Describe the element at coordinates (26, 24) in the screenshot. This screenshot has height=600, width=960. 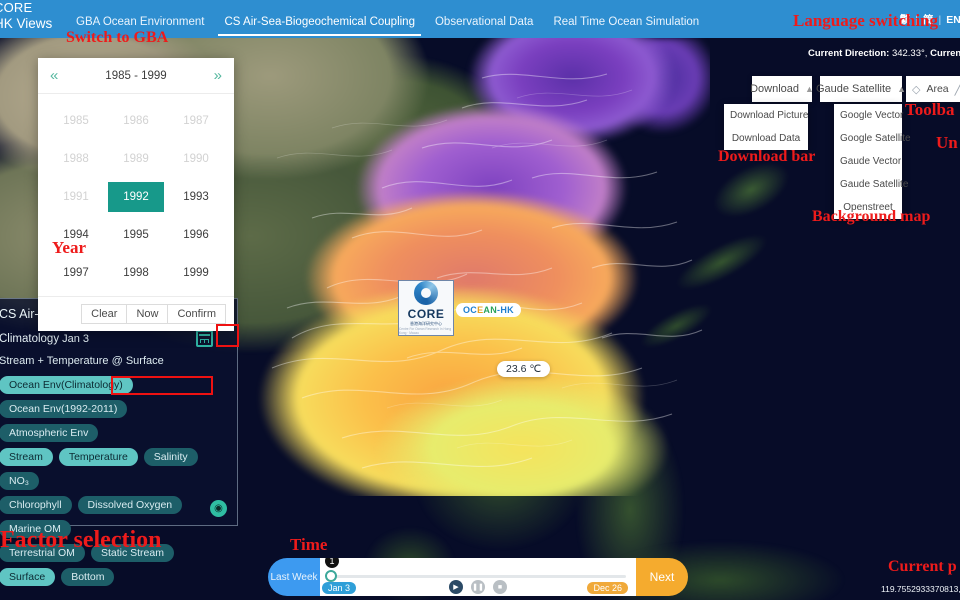
I see `brand-line-hkviews: HK Views` at that location.